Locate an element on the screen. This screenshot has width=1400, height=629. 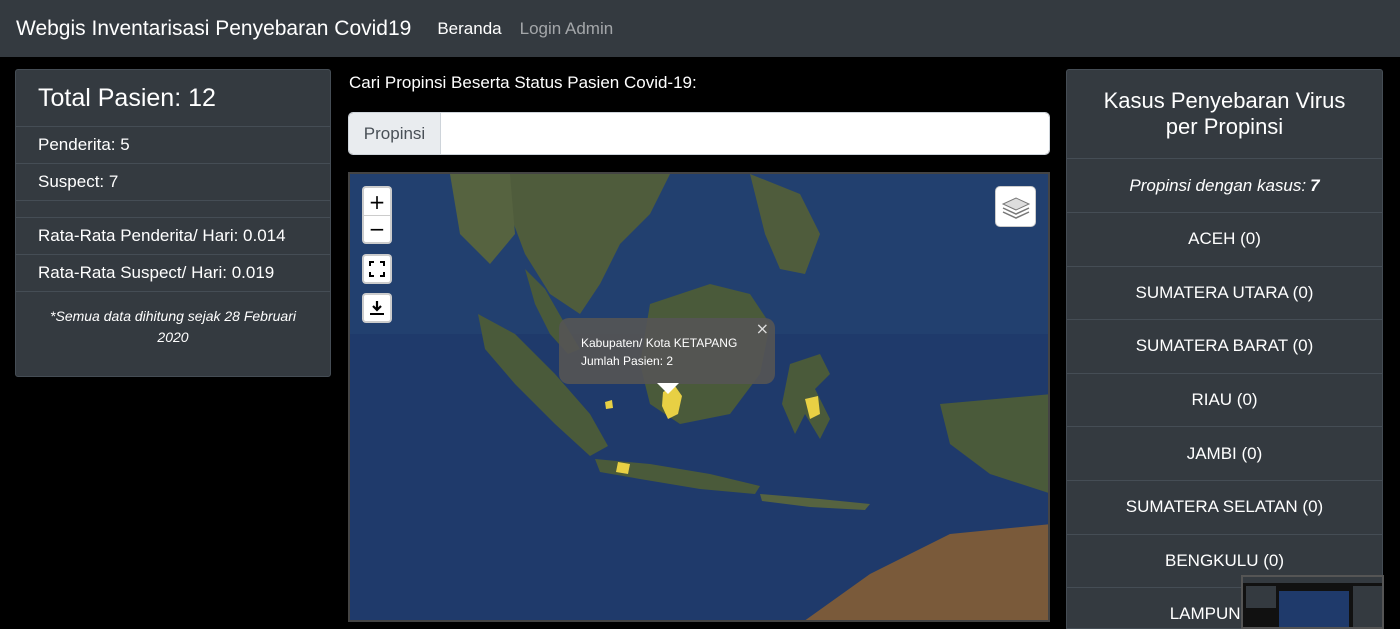
navbar-brand: Webgis Inventarisasi Penyebaran Covid19 is located at coordinates (213, 29).